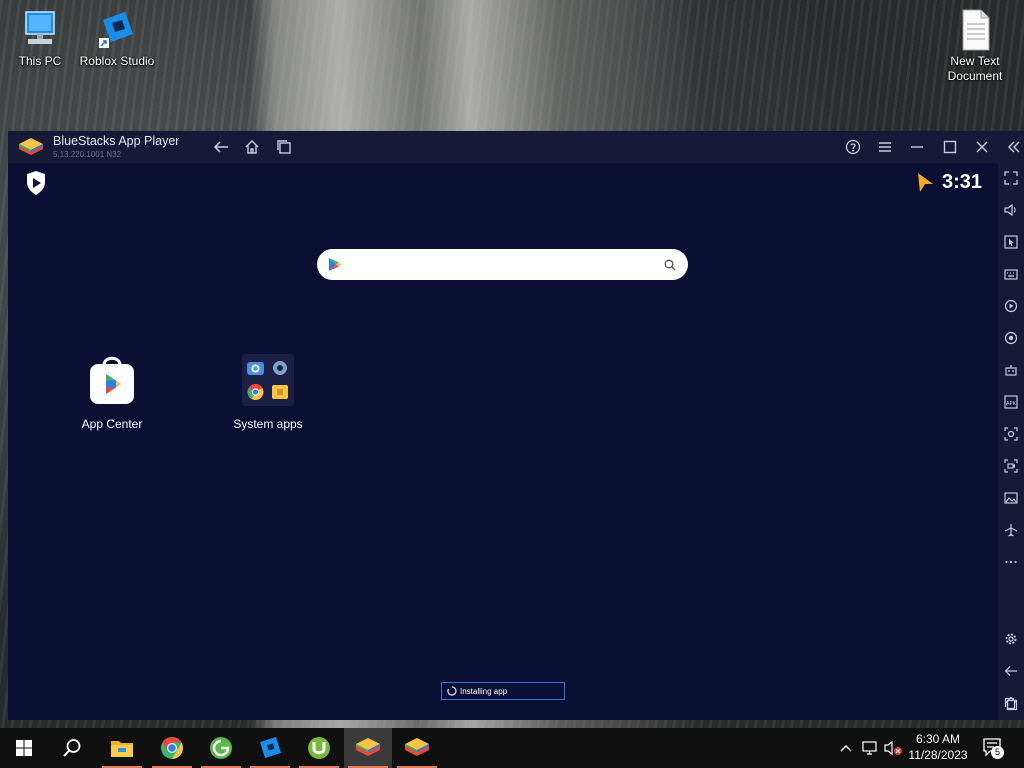 The height and width of the screenshot is (768, 1024). Describe the element at coordinates (268, 380) in the screenshot. I see `system-apps-folder-icon` at that location.